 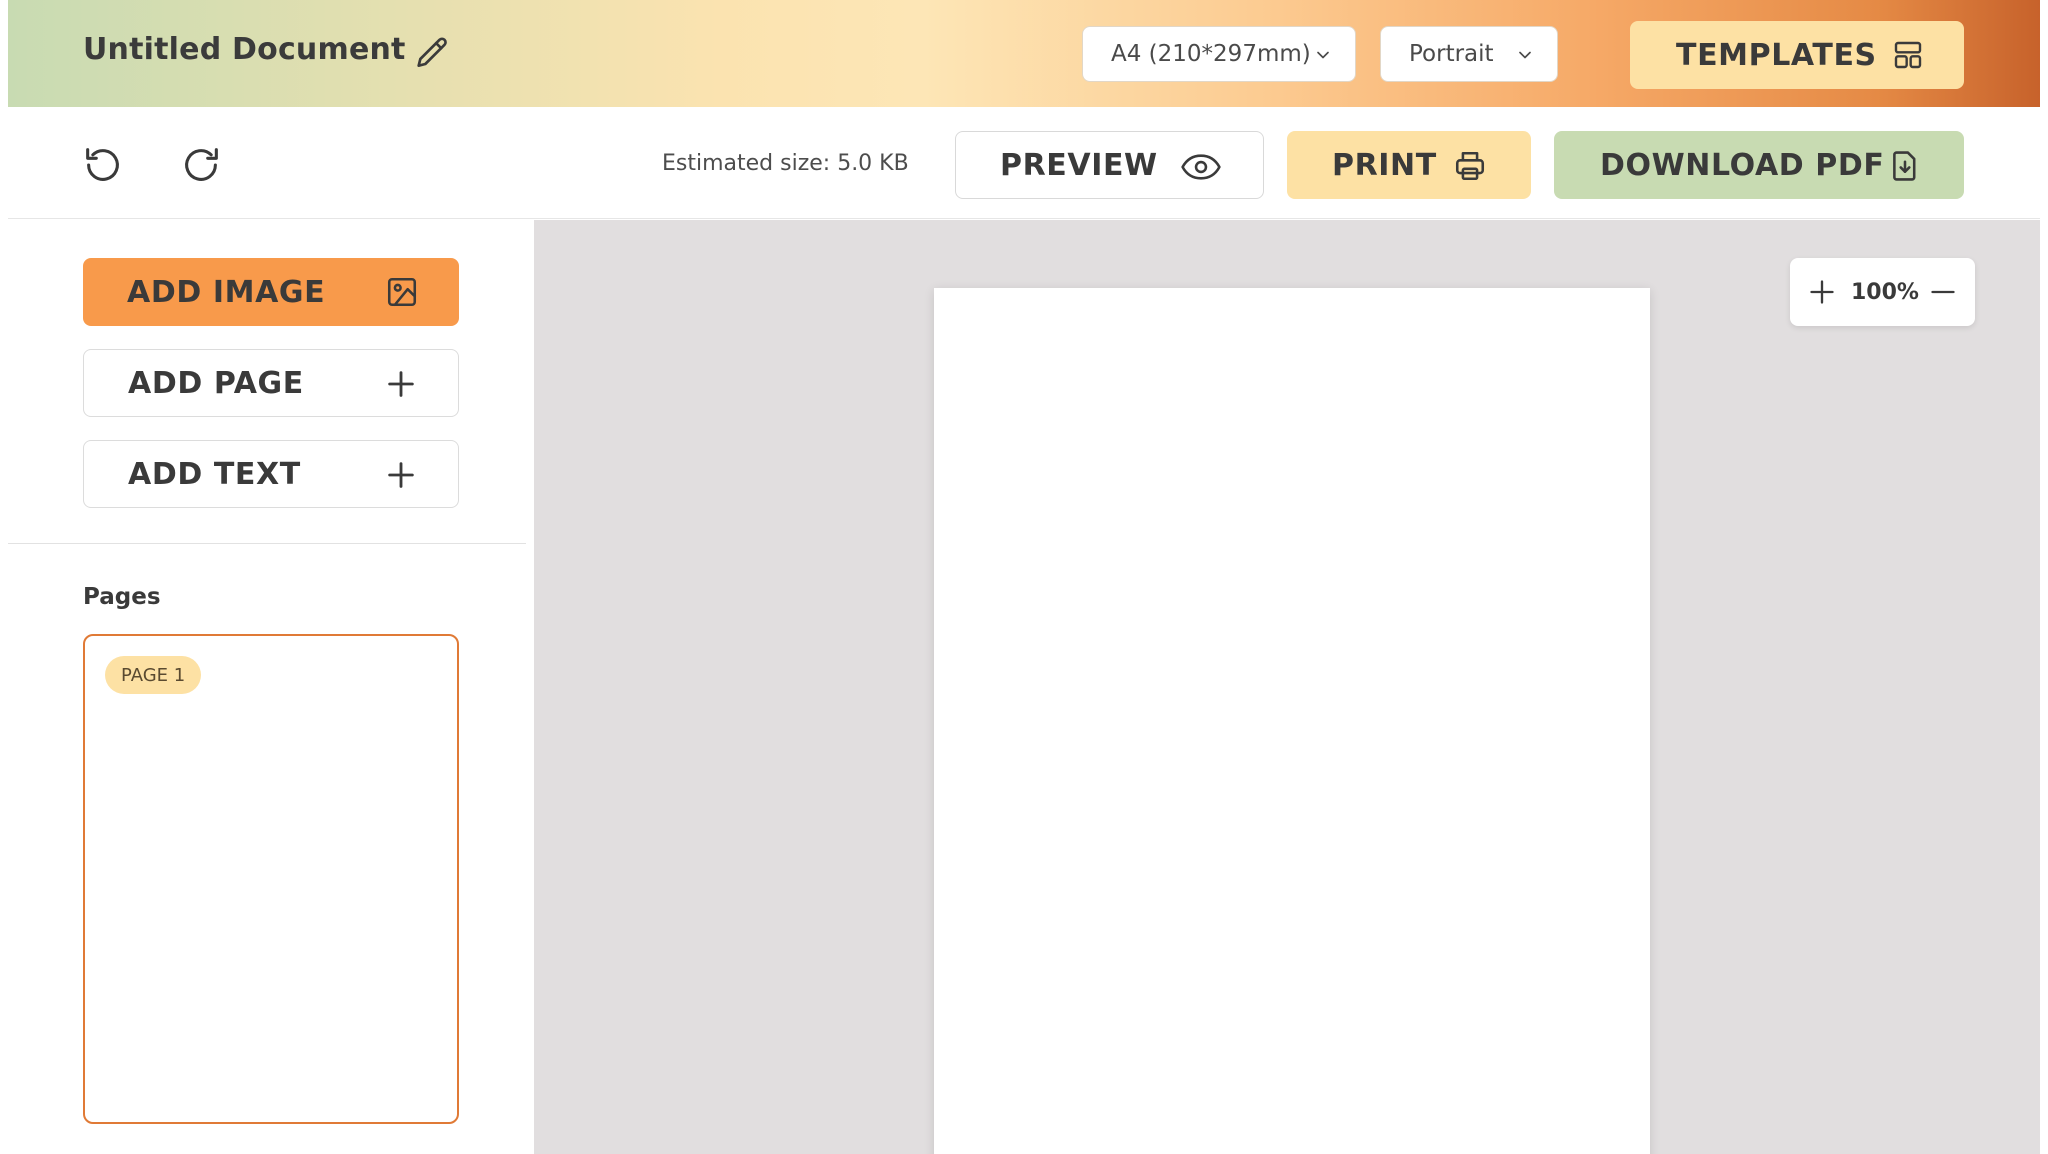 I want to click on print-button: PRINT, so click(x=1409, y=165).